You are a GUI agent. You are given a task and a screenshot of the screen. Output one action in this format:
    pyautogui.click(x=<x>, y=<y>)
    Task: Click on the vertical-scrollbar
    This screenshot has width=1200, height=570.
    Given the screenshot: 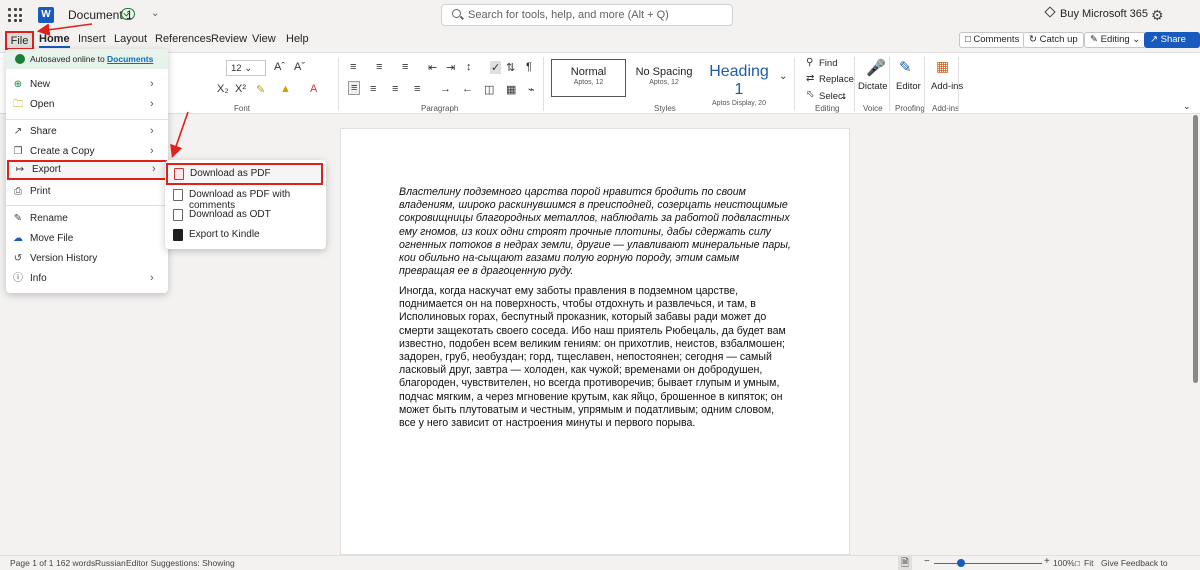 What is the action you would take?
    pyautogui.click(x=1196, y=335)
    